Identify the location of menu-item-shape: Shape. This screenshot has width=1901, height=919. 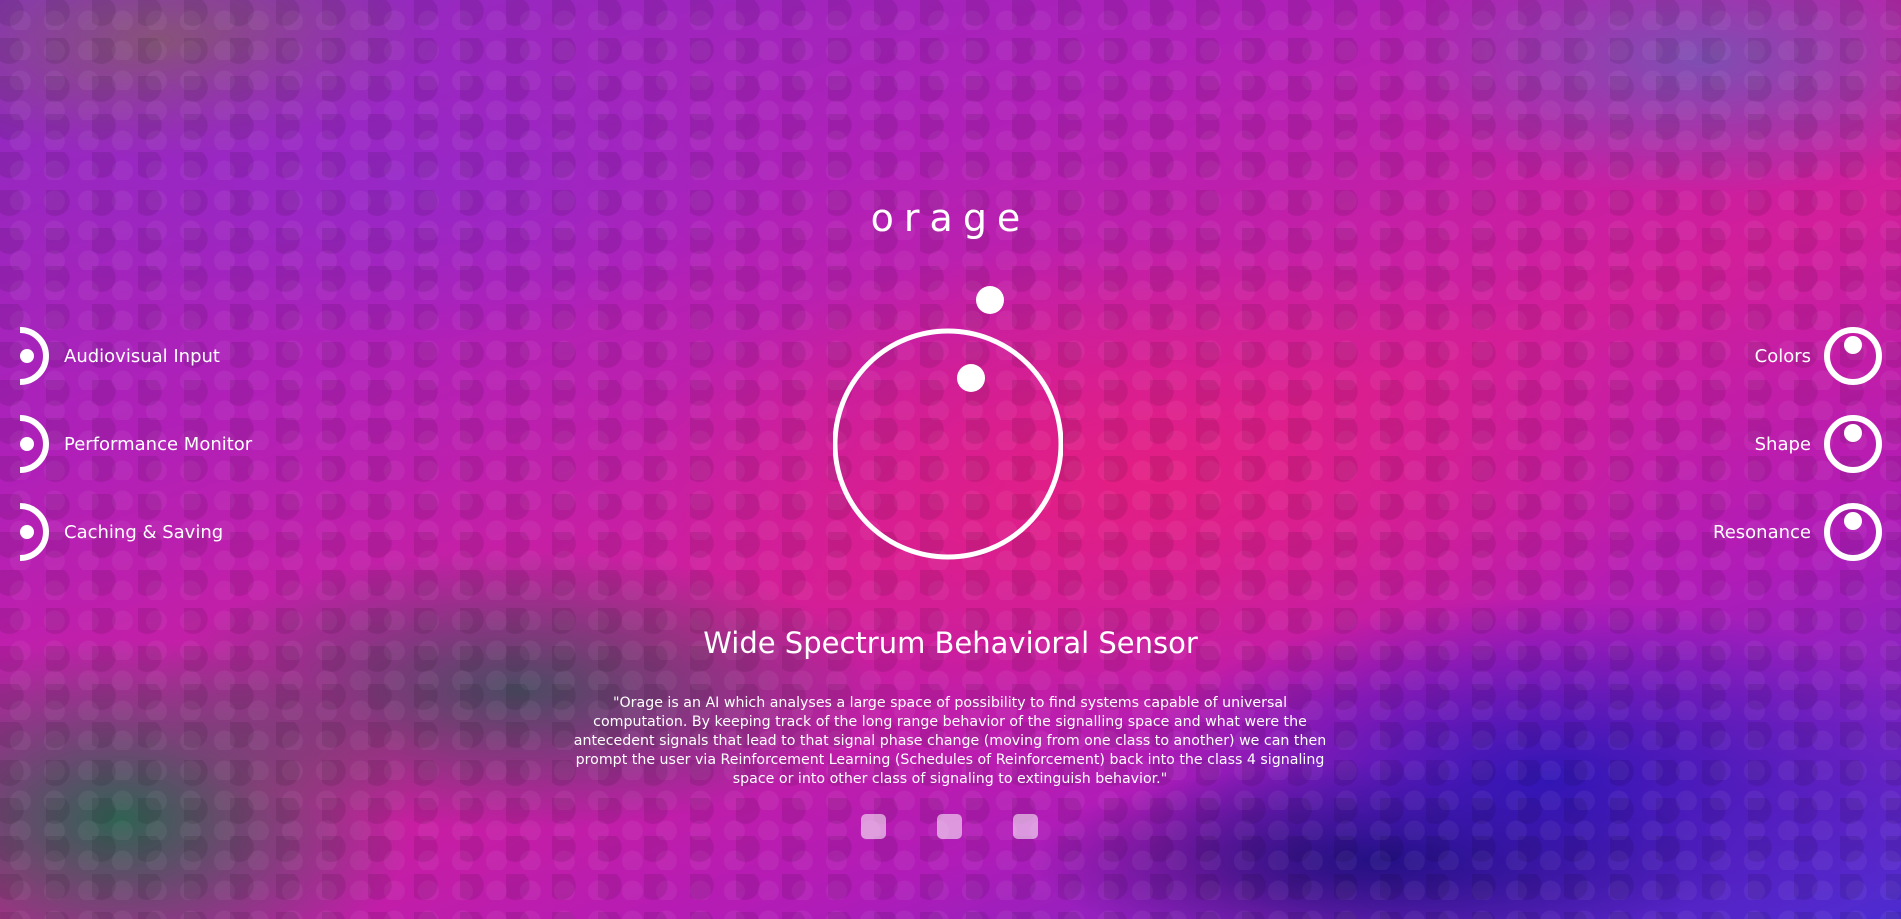
(1798, 444).